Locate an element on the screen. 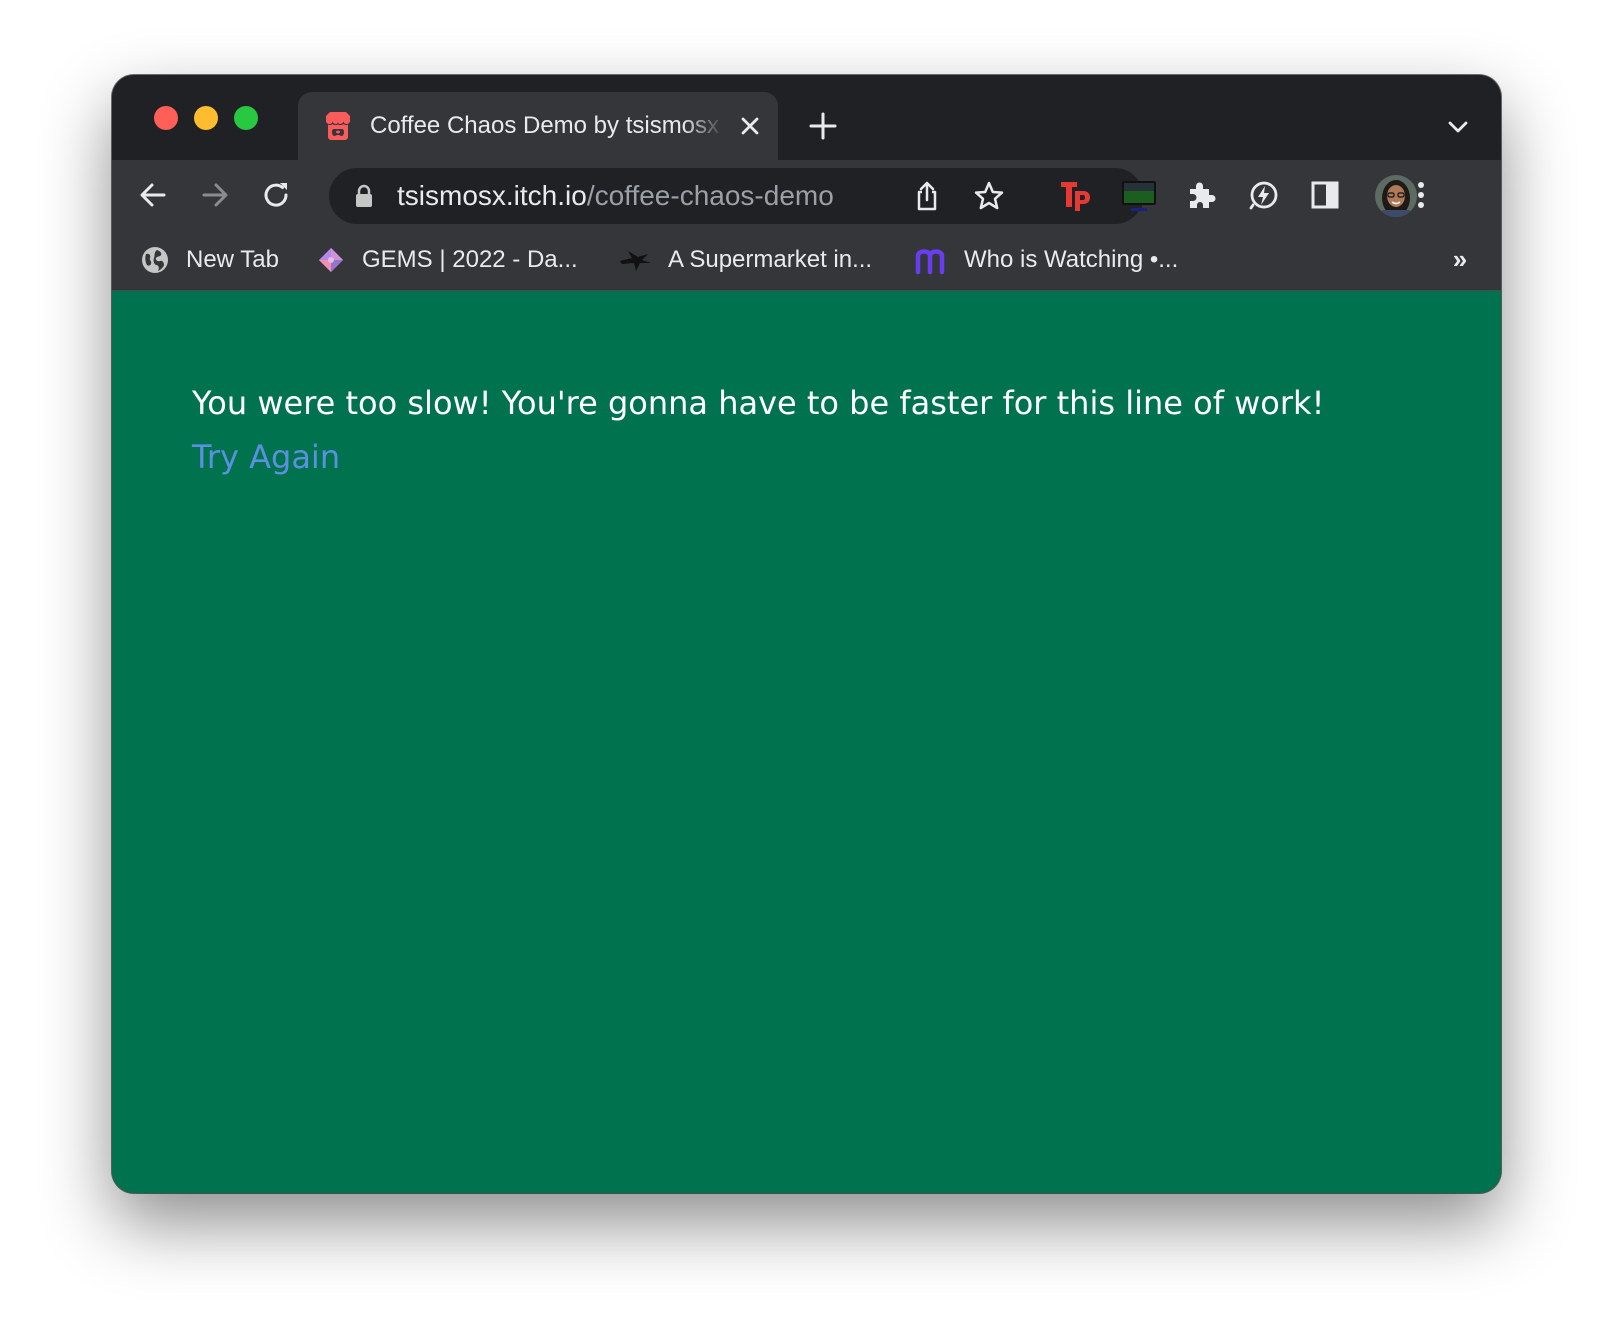  bookmark-label: New Tab is located at coordinates (232, 259).